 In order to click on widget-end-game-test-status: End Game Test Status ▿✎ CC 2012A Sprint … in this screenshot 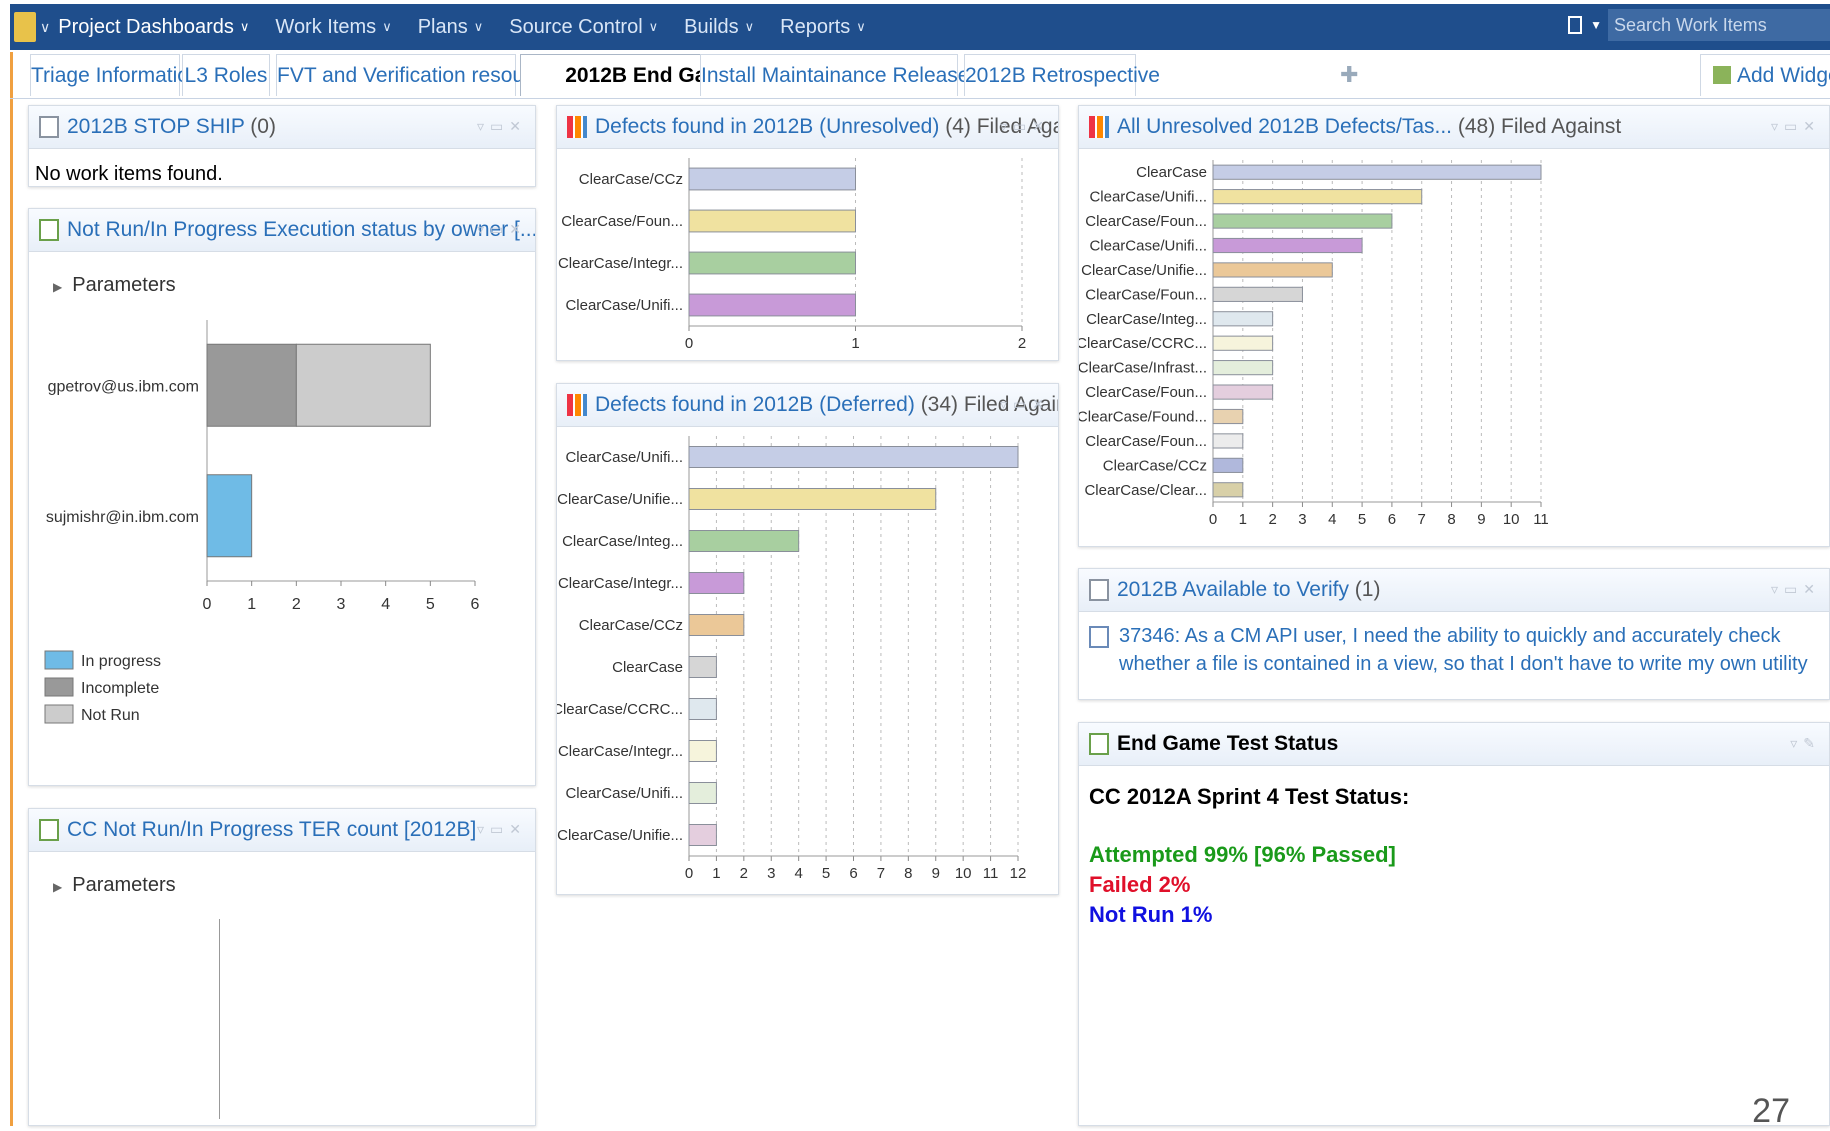, I will do `click(1454, 924)`.